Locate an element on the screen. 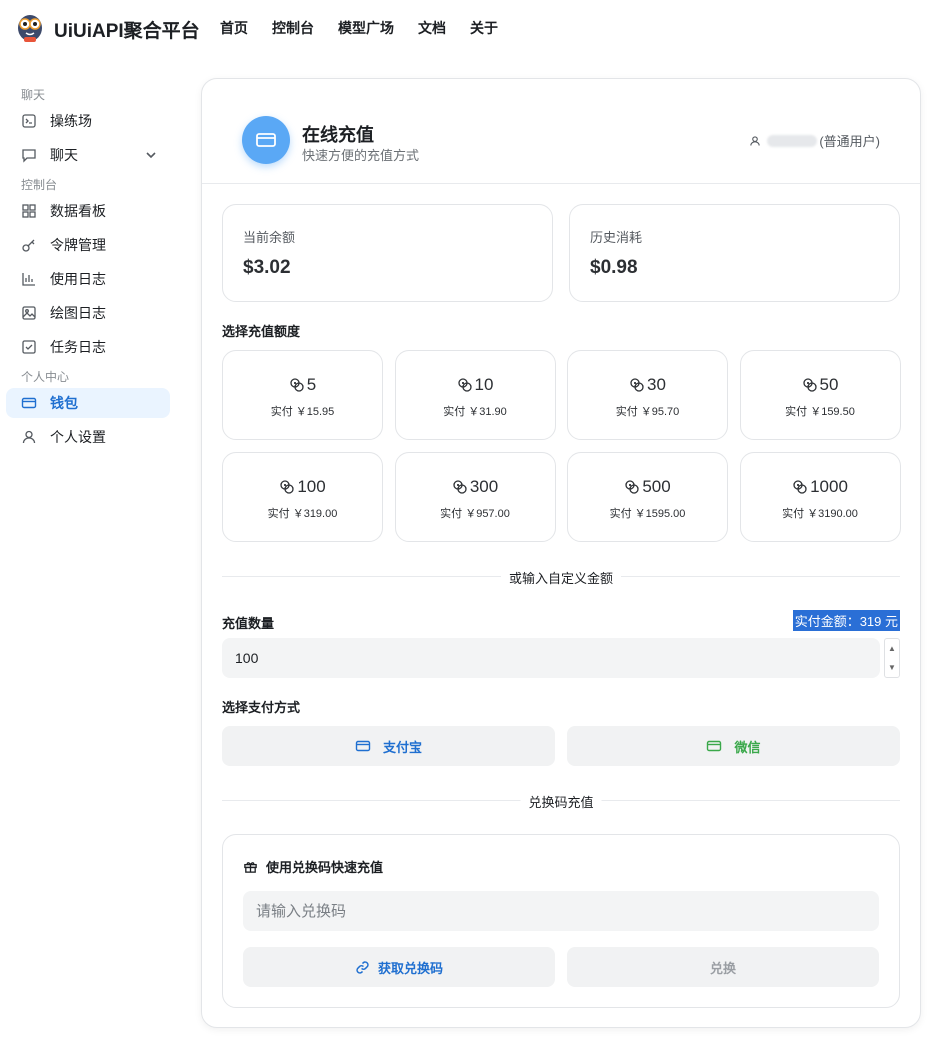  sidebar-item-label: 操练场 is located at coordinates (71, 121).